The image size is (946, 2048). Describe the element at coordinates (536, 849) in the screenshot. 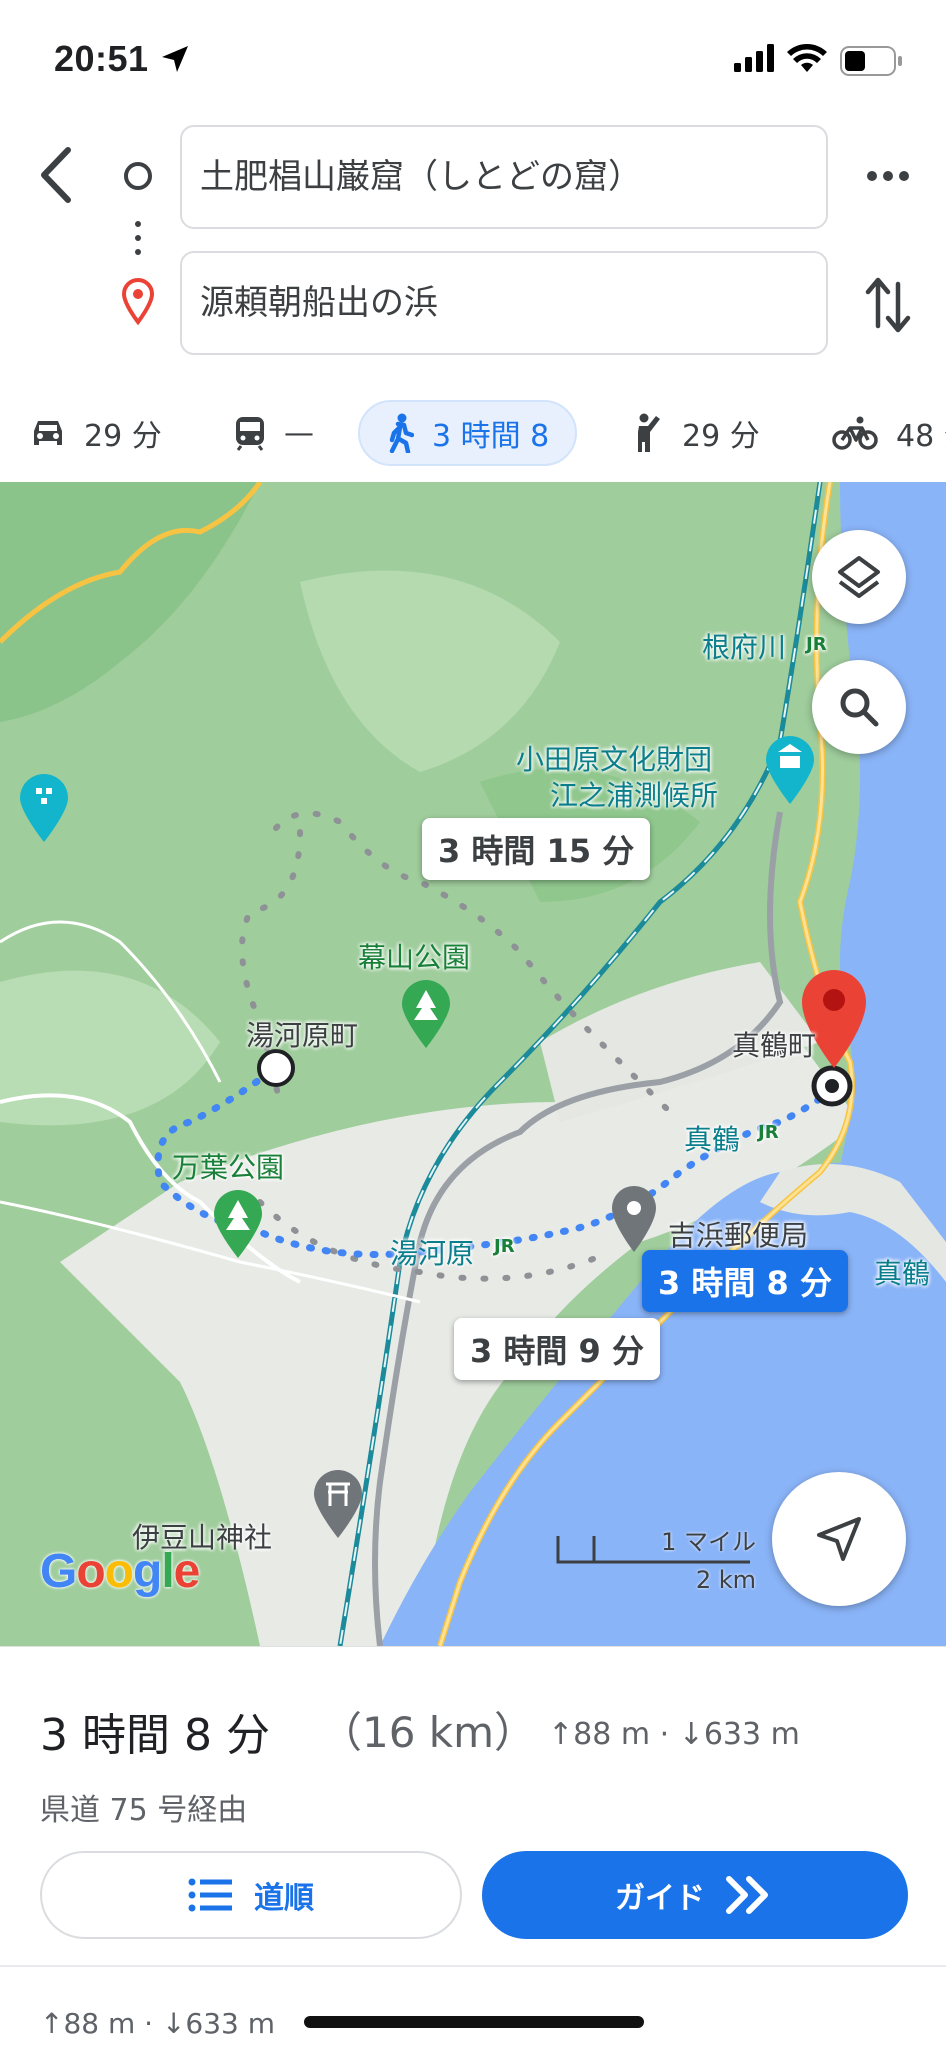

I see `route-bubble-alt1: 3 時間 15 分` at that location.